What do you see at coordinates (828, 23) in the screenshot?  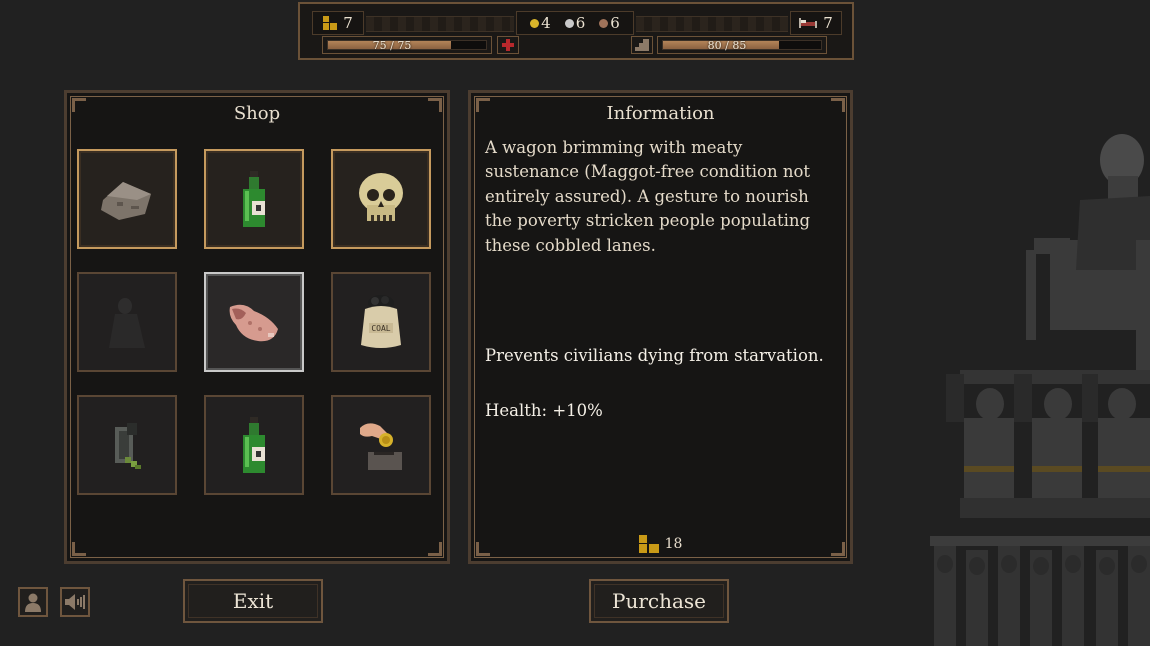 I see `beds-value: 7` at bounding box center [828, 23].